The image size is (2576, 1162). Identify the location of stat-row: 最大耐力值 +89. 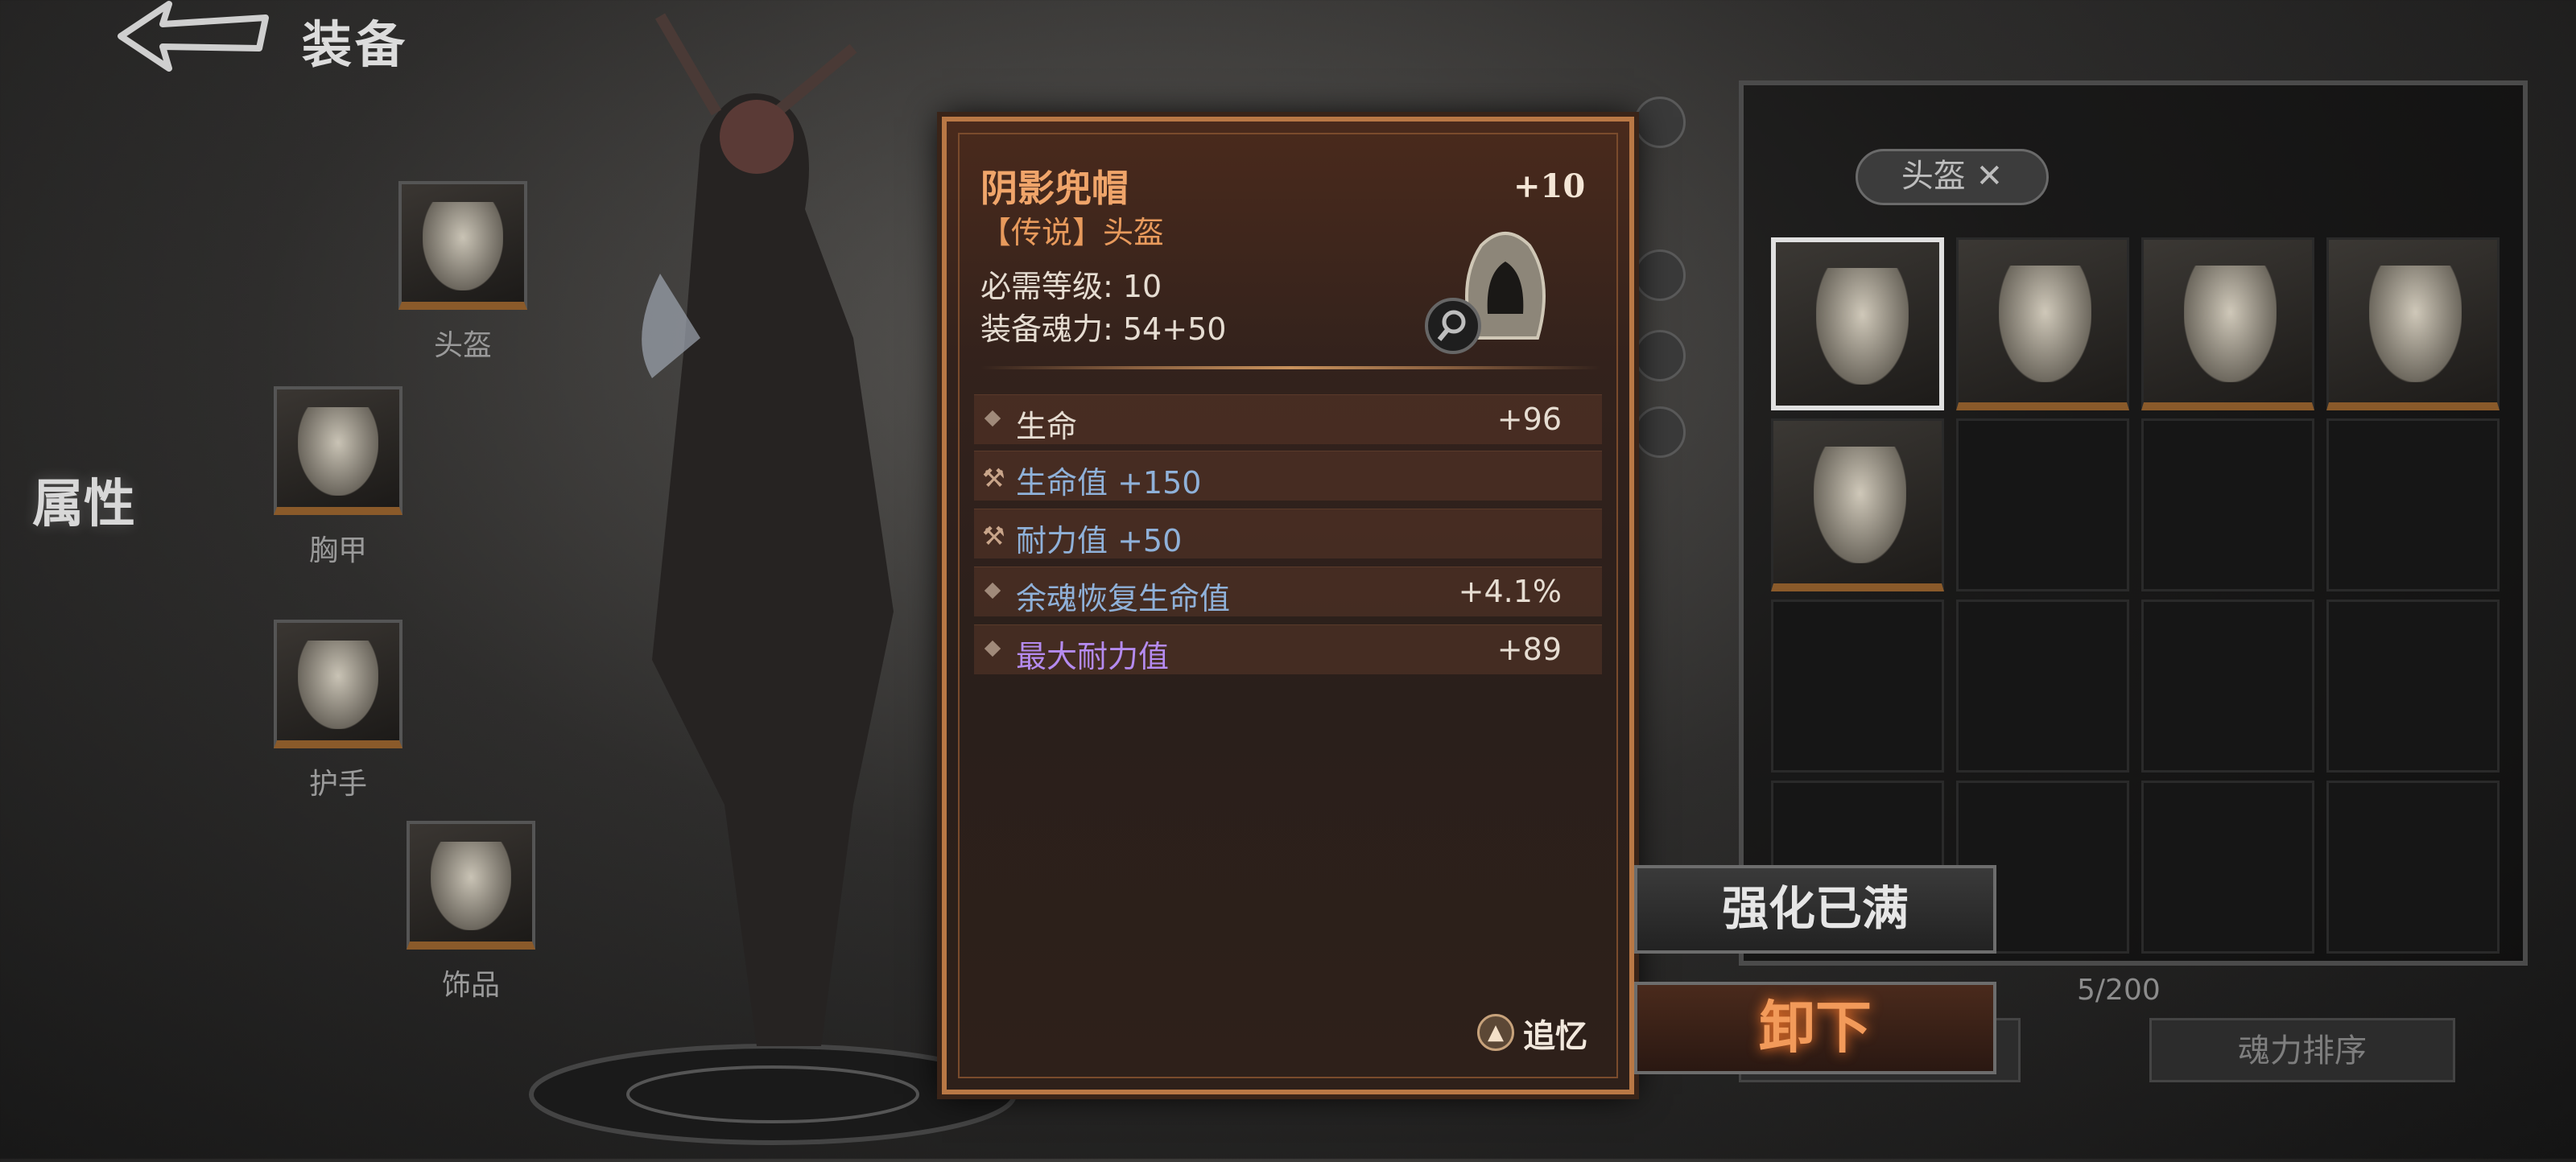
(1288, 649).